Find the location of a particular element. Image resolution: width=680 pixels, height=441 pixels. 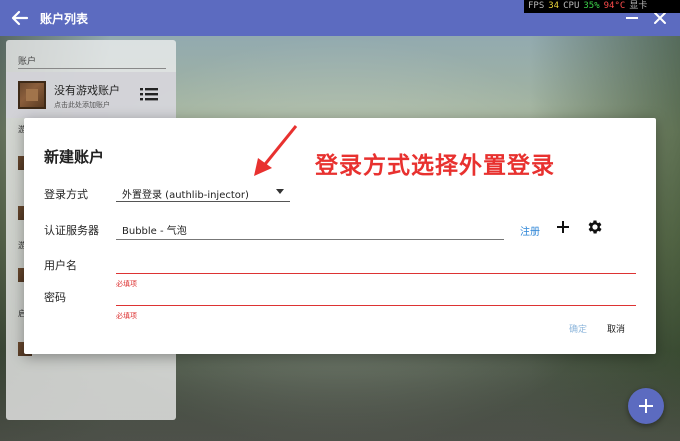

confirm-button: 确定 is located at coordinates (578, 328).